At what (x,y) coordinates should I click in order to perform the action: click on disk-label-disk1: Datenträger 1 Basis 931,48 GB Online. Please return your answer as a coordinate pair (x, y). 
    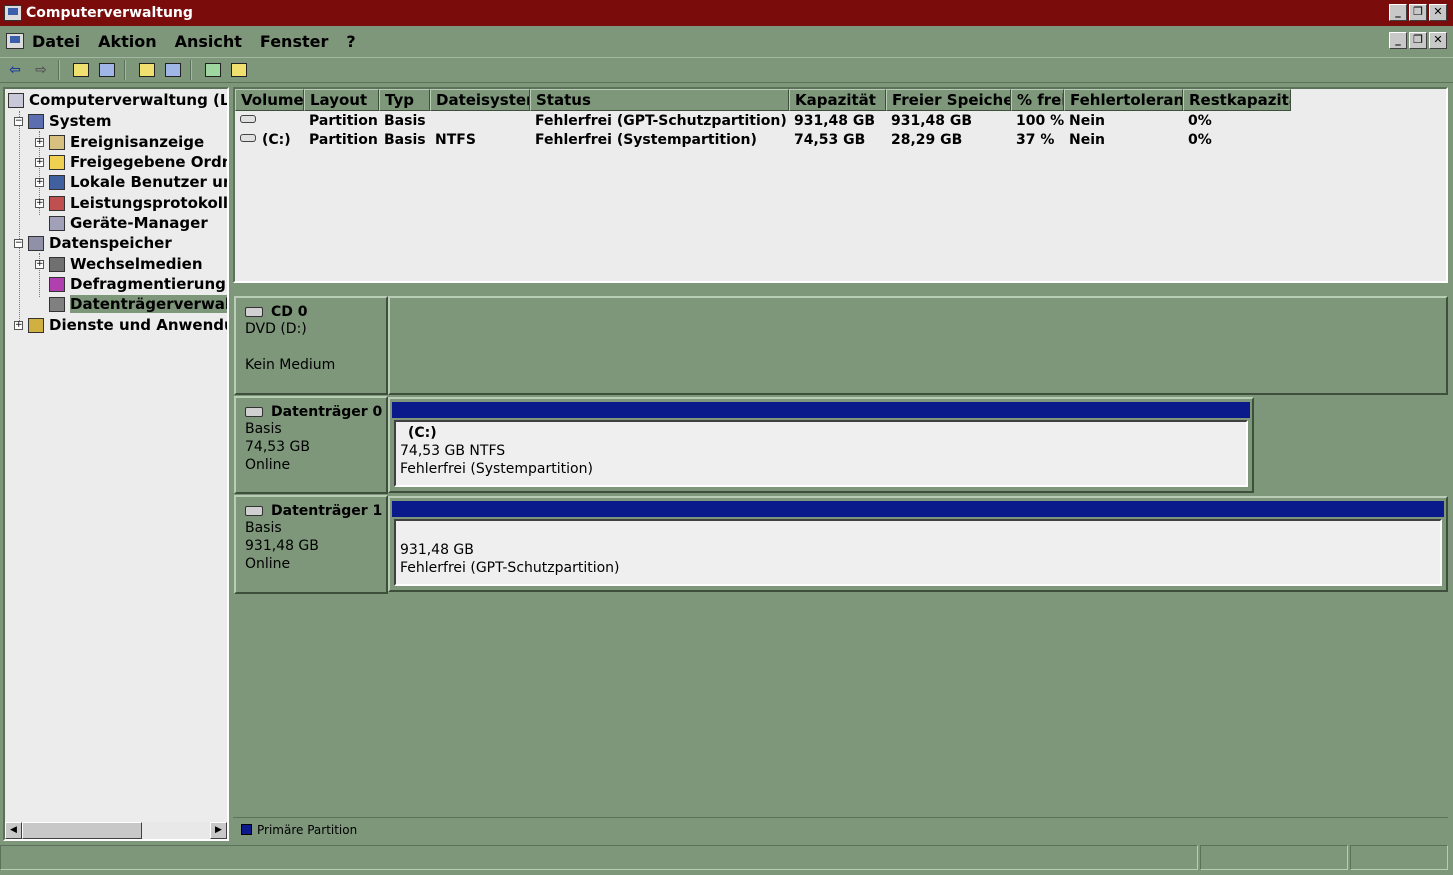
    Looking at the image, I should click on (311, 544).